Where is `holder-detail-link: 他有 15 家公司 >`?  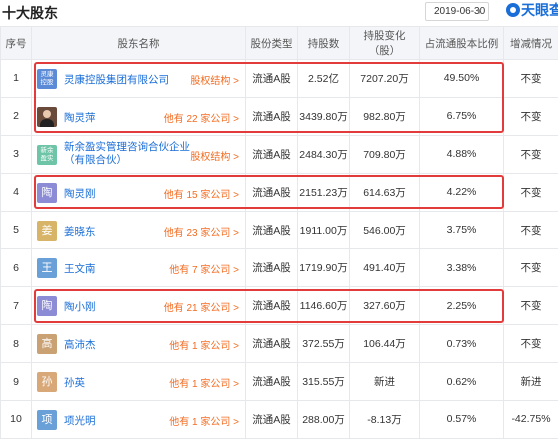 holder-detail-link: 他有 15 家公司 > is located at coordinates (201, 193).